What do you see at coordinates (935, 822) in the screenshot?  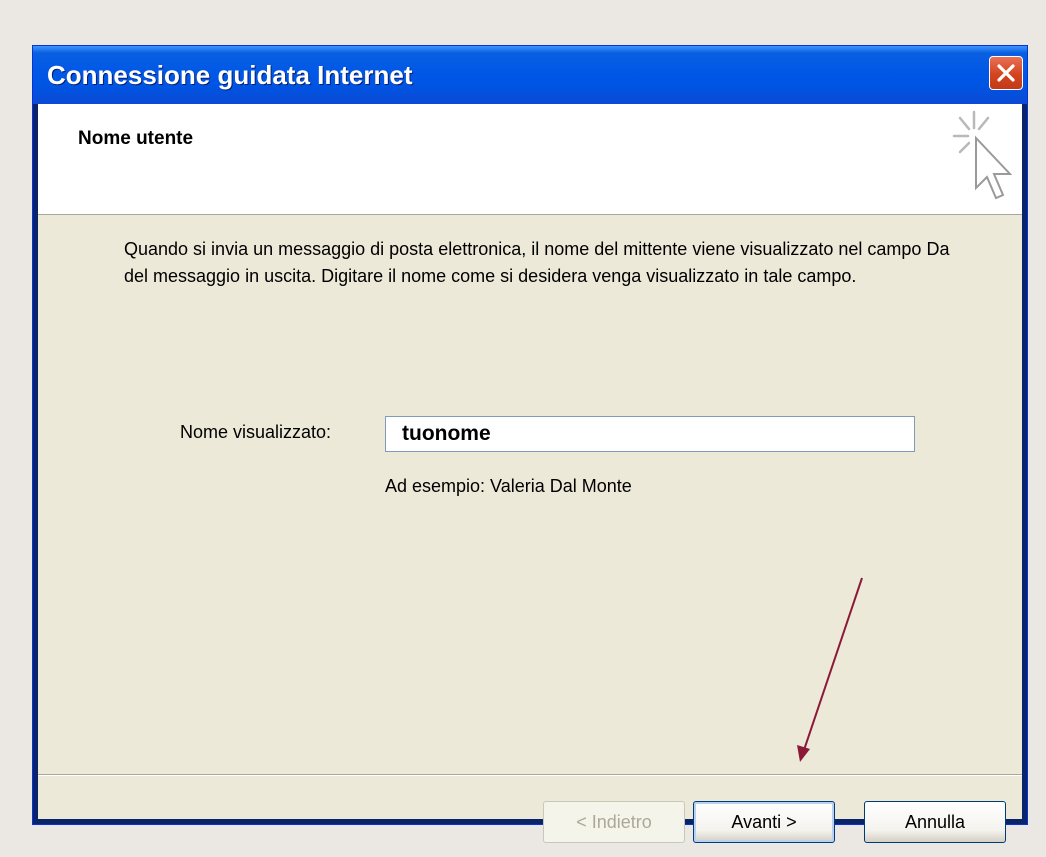 I see `cancel-button: Annulla` at bounding box center [935, 822].